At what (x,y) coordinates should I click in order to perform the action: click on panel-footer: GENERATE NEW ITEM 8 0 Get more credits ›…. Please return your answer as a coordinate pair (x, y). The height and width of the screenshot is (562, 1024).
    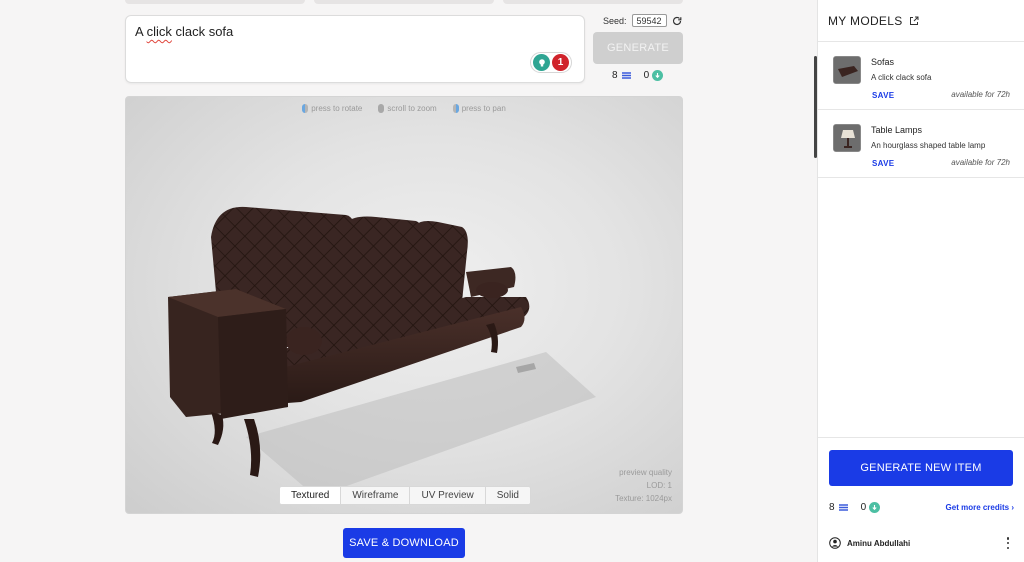
    Looking at the image, I should click on (921, 499).